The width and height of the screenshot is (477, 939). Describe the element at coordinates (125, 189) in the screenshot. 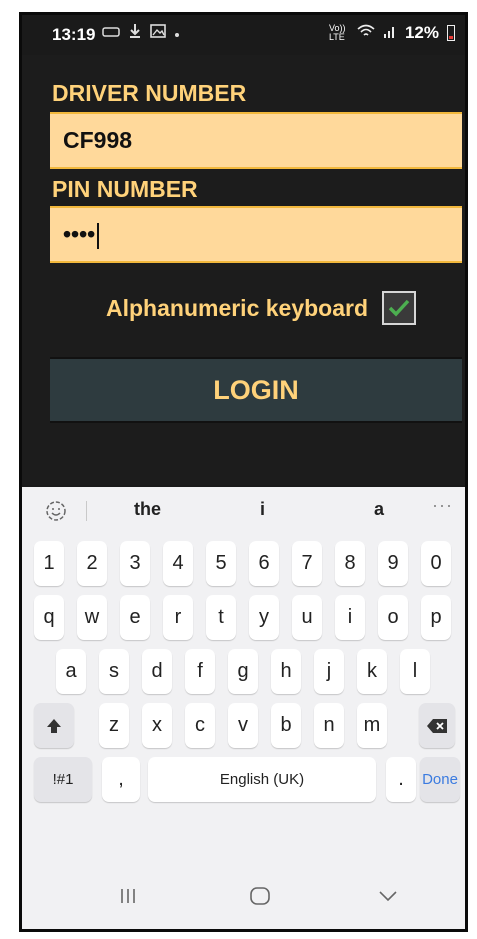

I see `pin-number-label: PIN NUMBER` at that location.